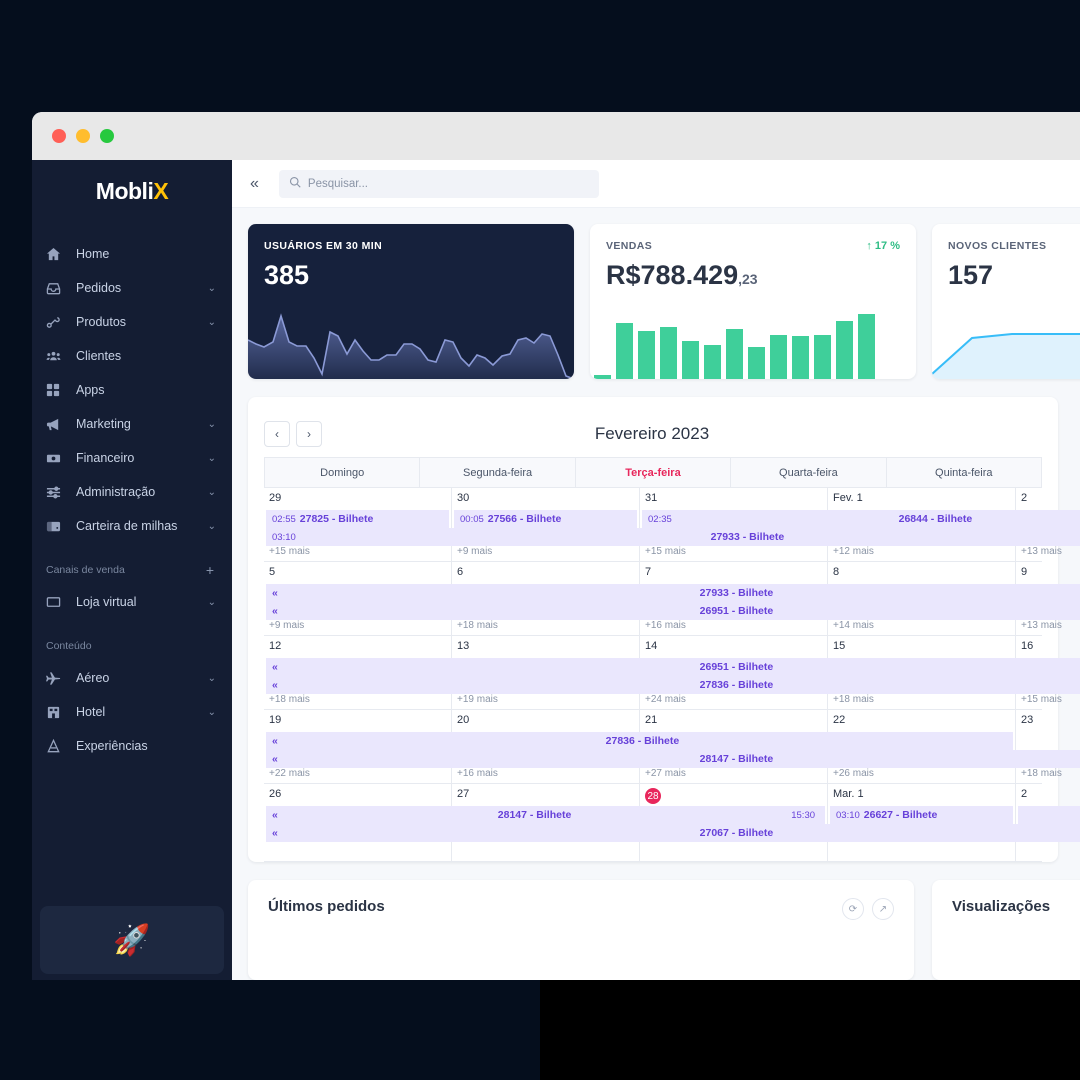 The width and height of the screenshot is (1080, 1080). Describe the element at coordinates (127, 526) in the screenshot. I see `sidebar-item-label: Carteira de milhas` at that location.